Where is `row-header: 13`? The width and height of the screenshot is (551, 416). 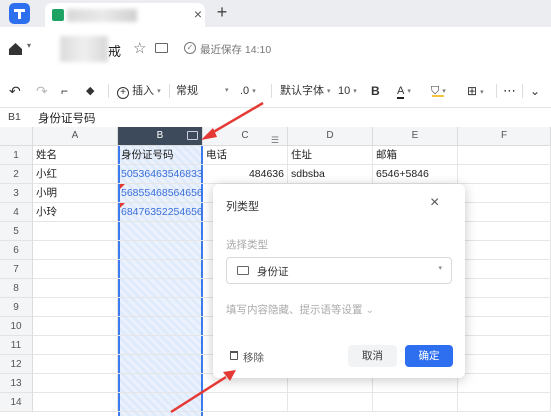 row-header: 13 is located at coordinates (16, 383).